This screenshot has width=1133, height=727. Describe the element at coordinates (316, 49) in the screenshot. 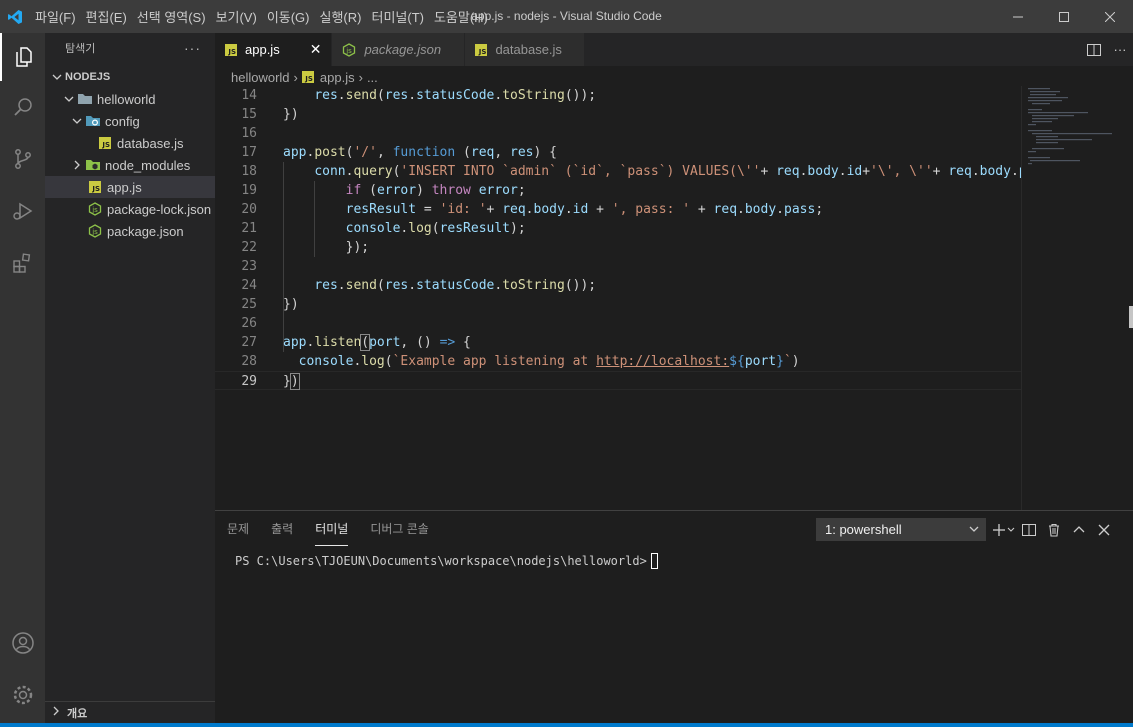

I see `close-icon: ✕` at that location.